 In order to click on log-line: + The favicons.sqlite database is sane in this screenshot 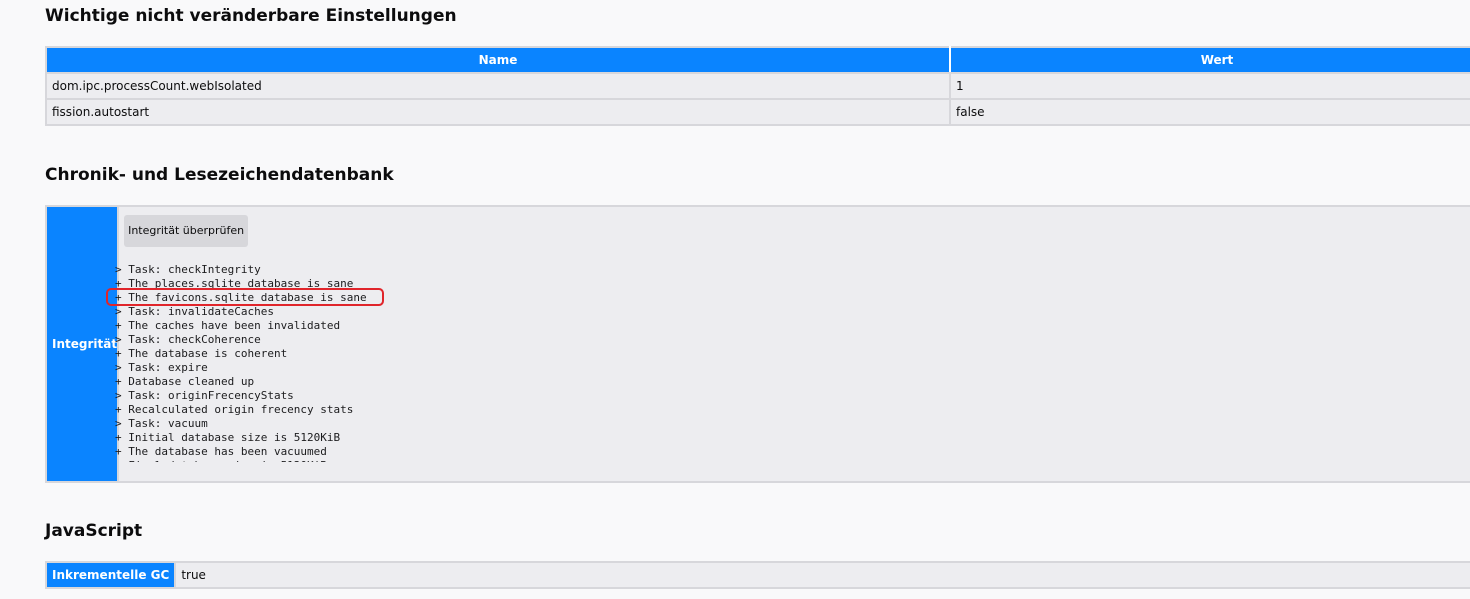, I will do `click(241, 297)`.